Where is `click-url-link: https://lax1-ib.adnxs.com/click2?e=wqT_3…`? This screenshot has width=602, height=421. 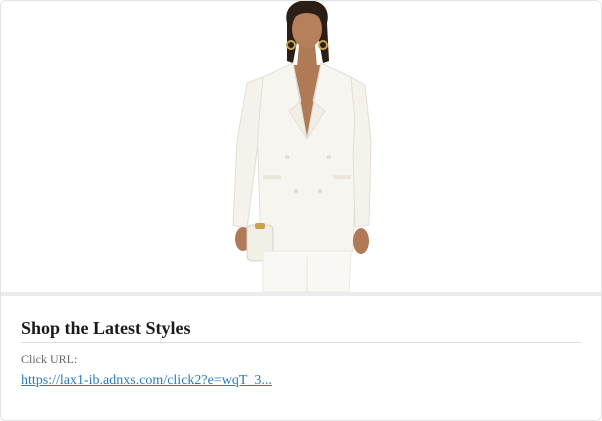 click-url-link: https://lax1-ib.adnxs.com/click2?e=wqT_3… is located at coordinates (146, 381).